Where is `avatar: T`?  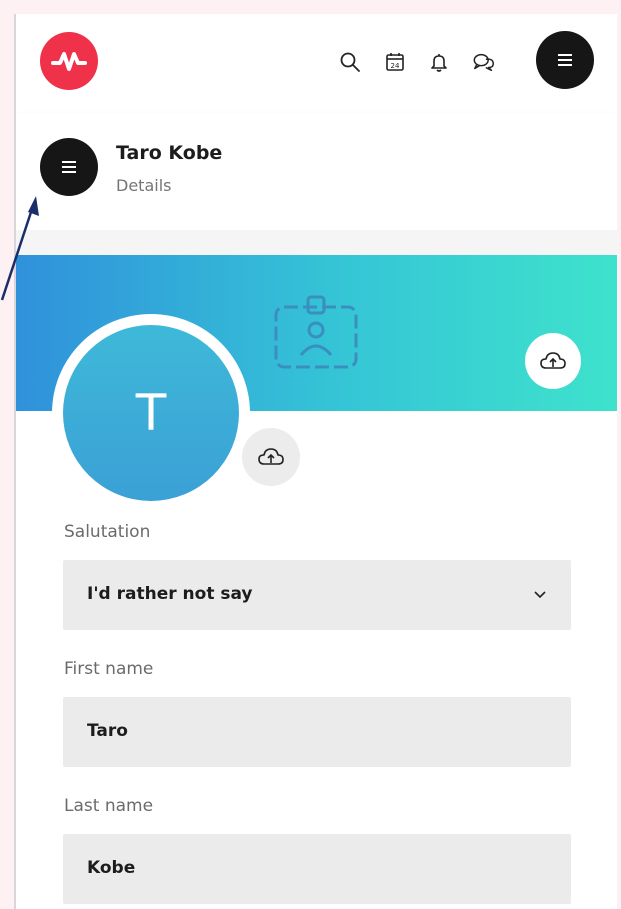
avatar: T is located at coordinates (151, 413).